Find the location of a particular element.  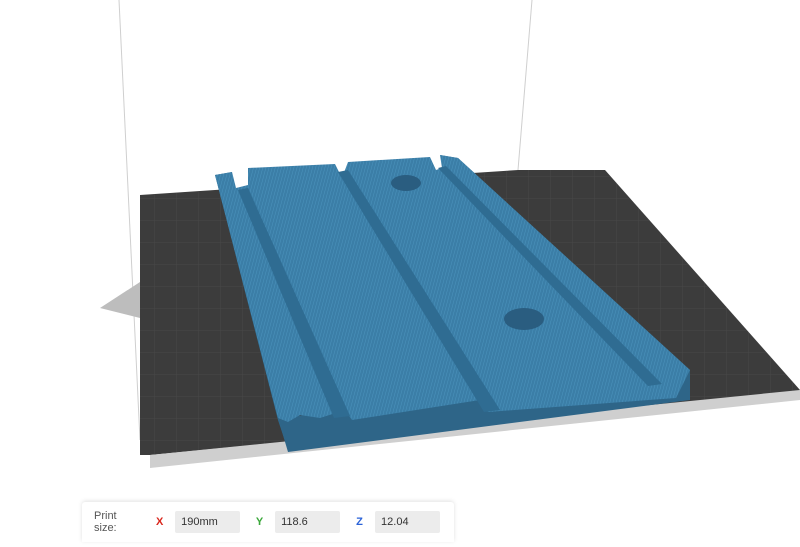

x-axis-label: X is located at coordinates (159, 522).